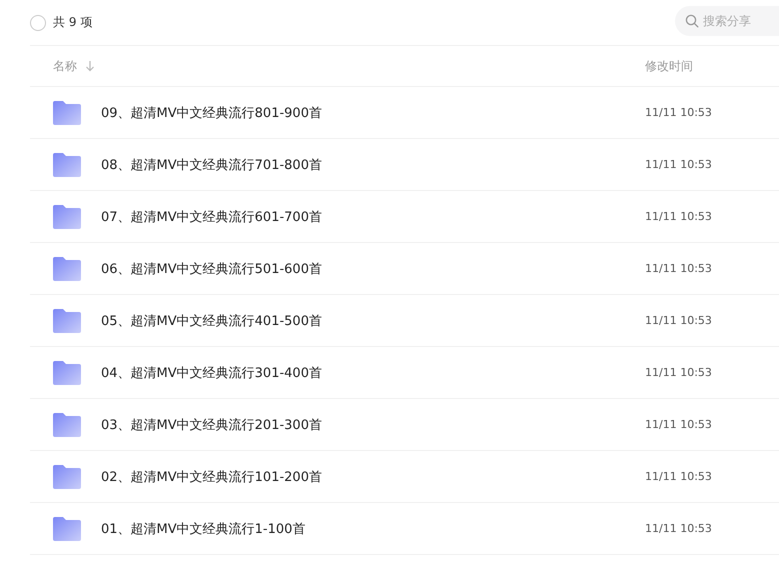 The width and height of the screenshot is (779, 576). I want to click on folder-name: 06、超清MV中文经典流行501-600首, so click(211, 269).